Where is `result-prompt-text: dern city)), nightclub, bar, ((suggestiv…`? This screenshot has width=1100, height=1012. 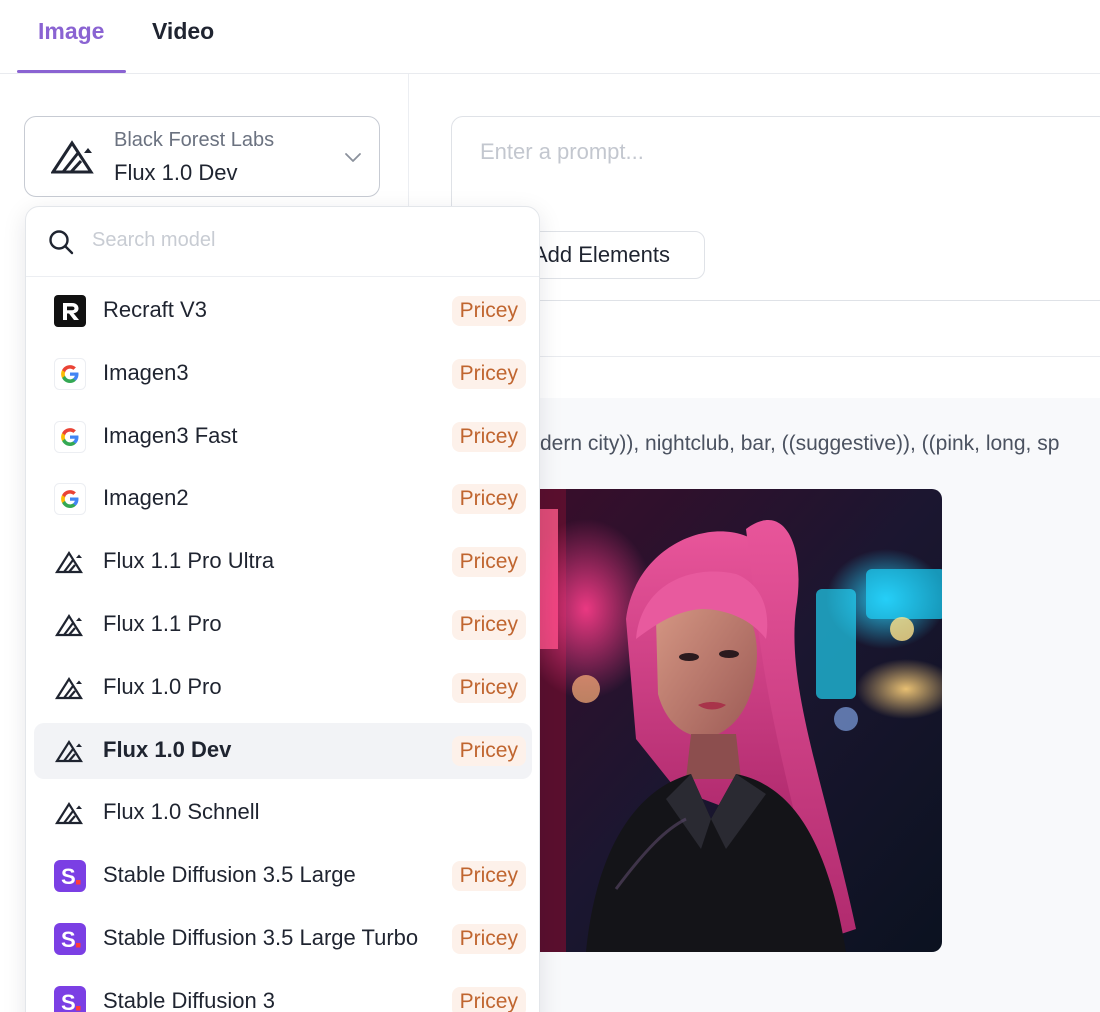 result-prompt-text: dern city)), nightclub, bar, ((suggestiv… is located at coordinates (800, 443).